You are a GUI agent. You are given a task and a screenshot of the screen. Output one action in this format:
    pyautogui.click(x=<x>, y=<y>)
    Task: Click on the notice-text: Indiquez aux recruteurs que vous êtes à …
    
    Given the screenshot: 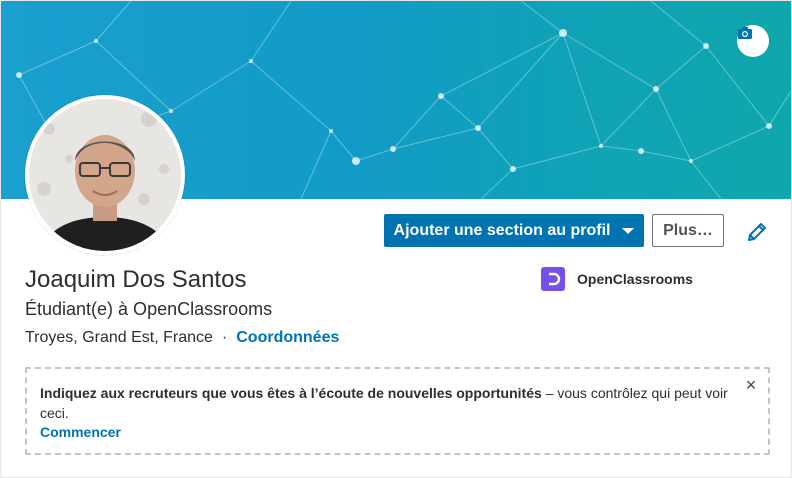 What is the action you would take?
    pyautogui.click(x=390, y=403)
    